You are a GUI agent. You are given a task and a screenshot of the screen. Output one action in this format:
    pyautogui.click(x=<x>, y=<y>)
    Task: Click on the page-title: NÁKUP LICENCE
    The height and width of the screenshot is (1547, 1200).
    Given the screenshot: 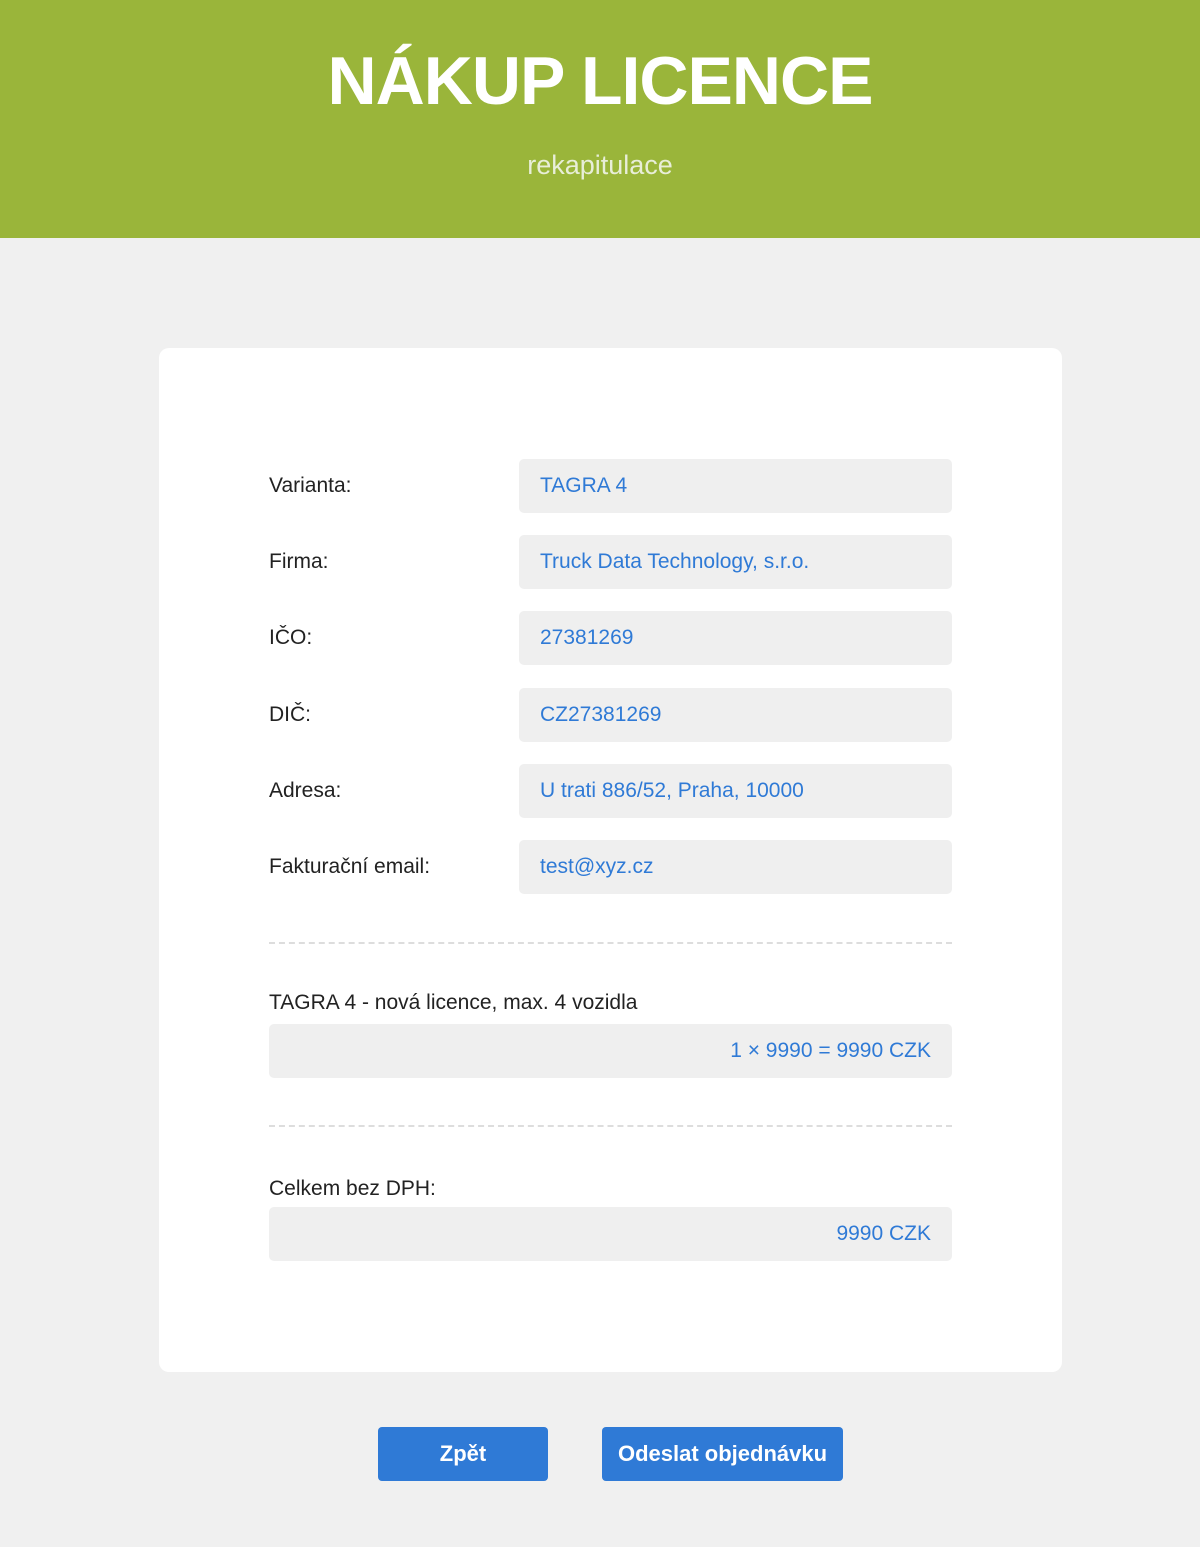 What is the action you would take?
    pyautogui.click(x=600, y=81)
    